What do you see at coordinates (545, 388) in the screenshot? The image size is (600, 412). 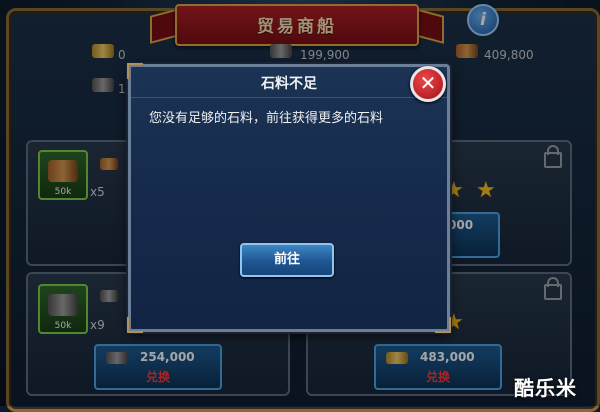 I see `watermark: 酷乐米` at bounding box center [545, 388].